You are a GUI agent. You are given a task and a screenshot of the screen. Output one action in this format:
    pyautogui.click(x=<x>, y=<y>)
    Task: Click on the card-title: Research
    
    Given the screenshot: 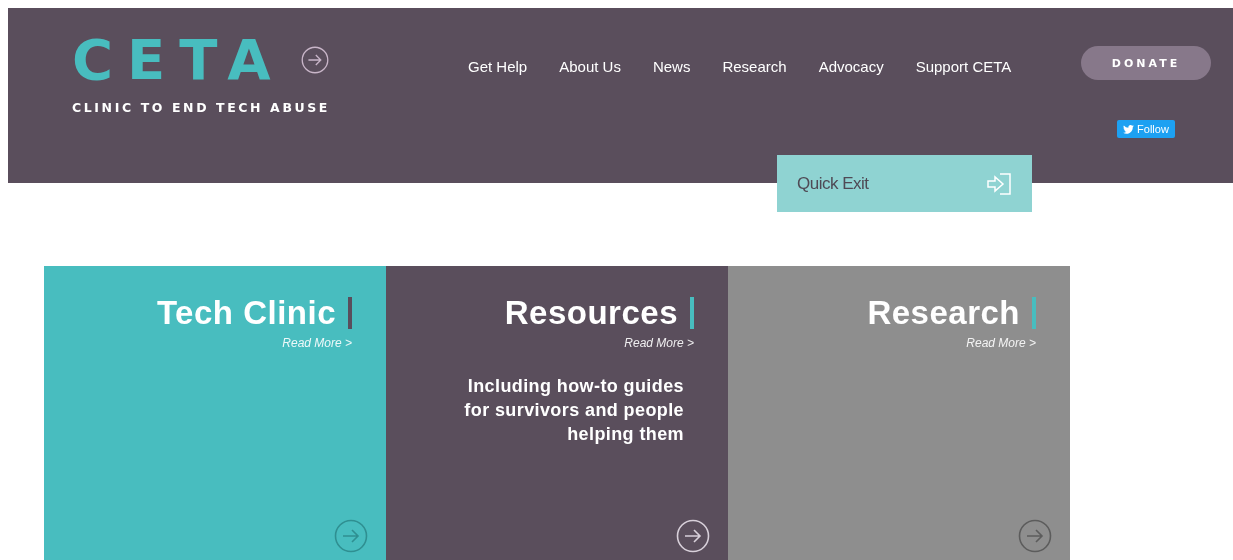 What is the action you would take?
    pyautogui.click(x=943, y=313)
    